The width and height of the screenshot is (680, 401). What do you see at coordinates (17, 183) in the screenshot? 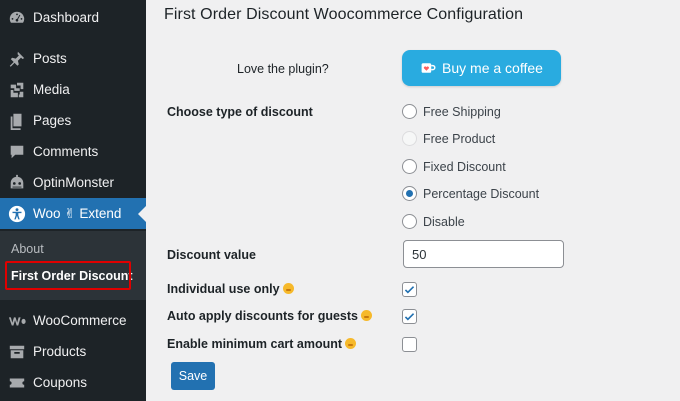
I see `optinmonster-icon` at bounding box center [17, 183].